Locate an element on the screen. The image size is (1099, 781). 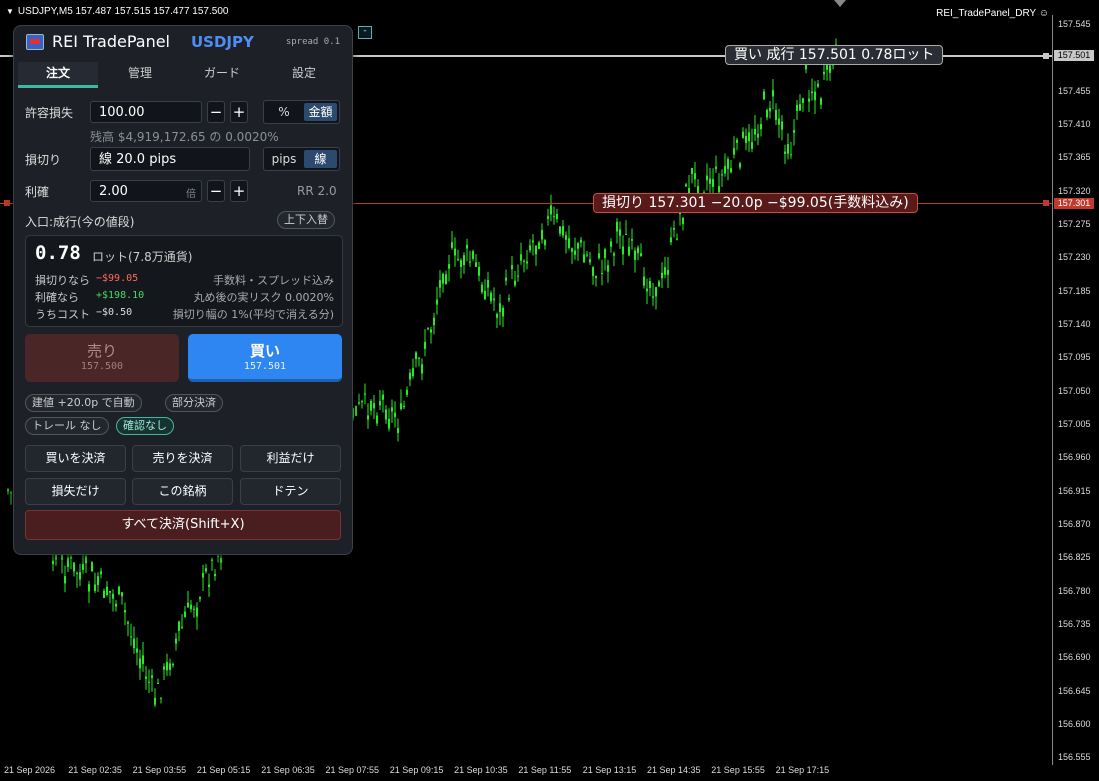
partial-close-pill: 部分決済 is located at coordinates (194, 403).